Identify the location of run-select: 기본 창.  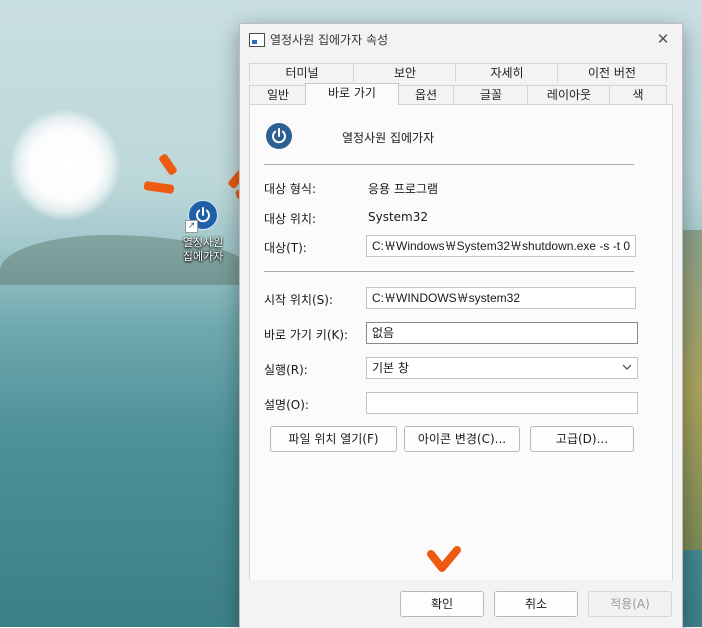
(502, 368).